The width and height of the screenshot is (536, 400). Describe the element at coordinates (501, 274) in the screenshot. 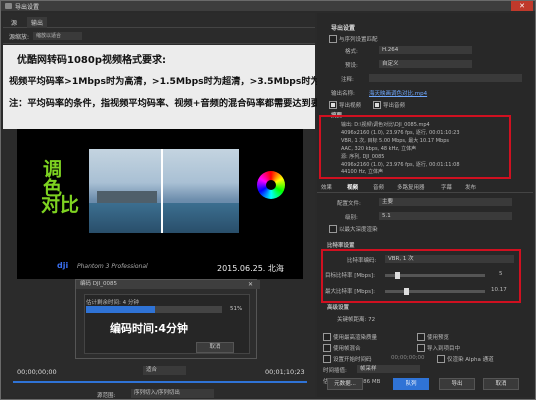

I see `target-bitrate-value: 5` at that location.